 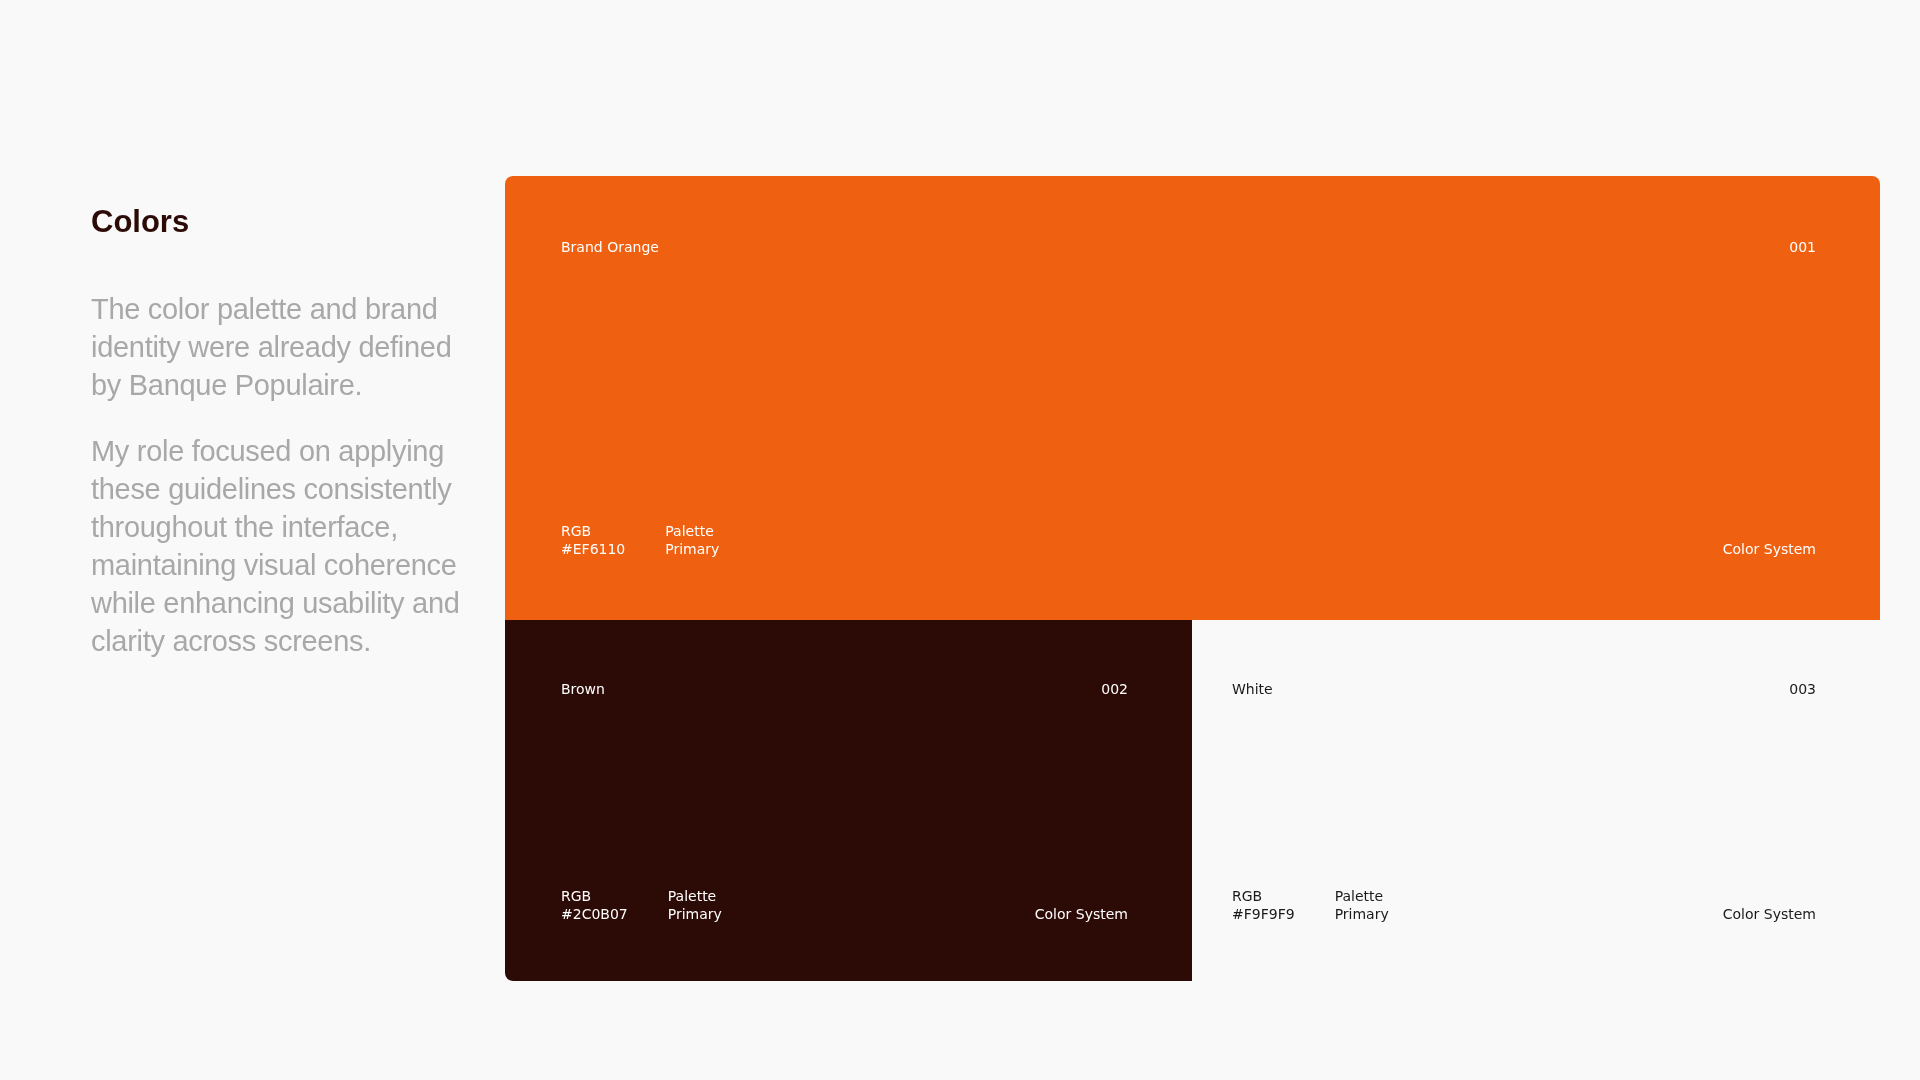 I want to click on color-name: Brand Orange, so click(x=610, y=247).